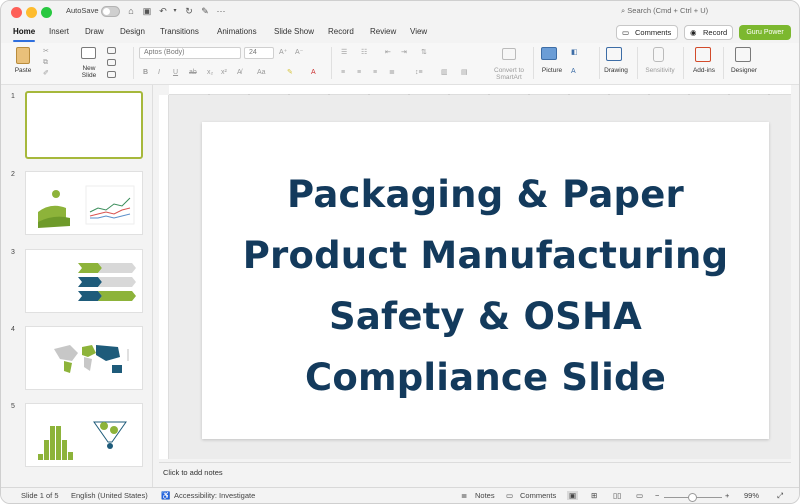 The height and width of the screenshot is (504, 800). Describe the element at coordinates (111, 62) in the screenshot. I see `reset-icon` at that location.